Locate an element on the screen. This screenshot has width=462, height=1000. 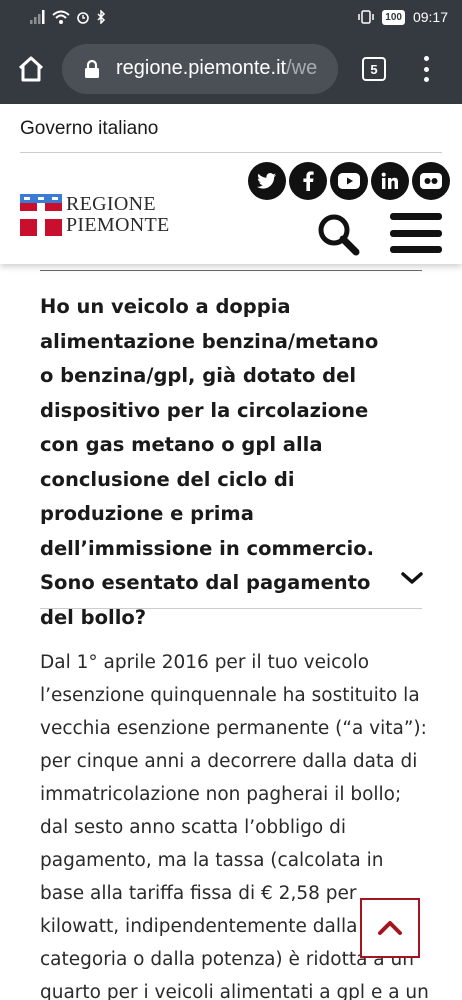
url-text: regione.piemonte.it/we is located at coordinates (216, 68).